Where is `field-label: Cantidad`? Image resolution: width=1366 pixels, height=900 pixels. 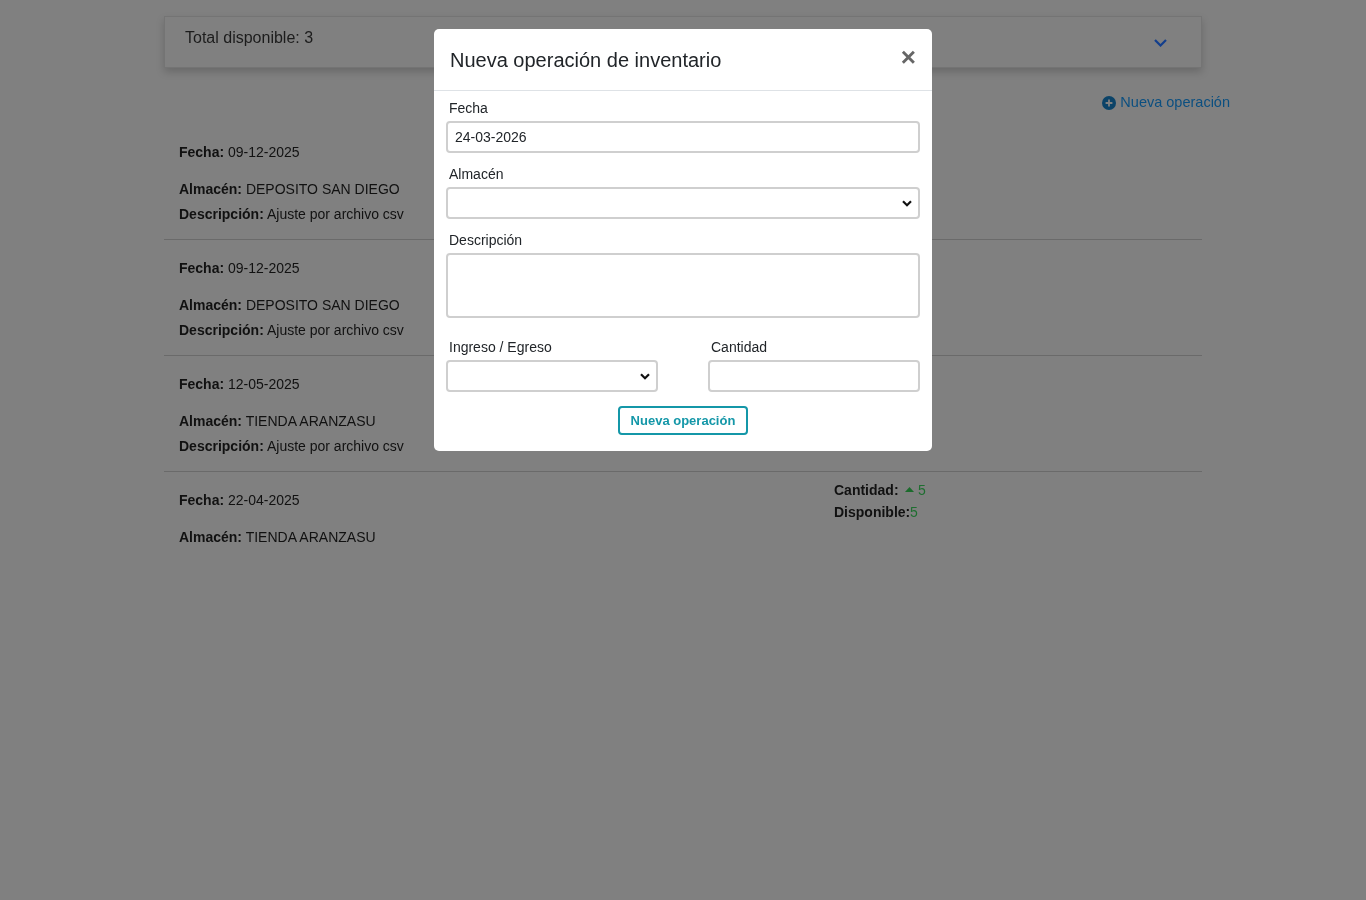
field-label: Cantidad is located at coordinates (739, 347).